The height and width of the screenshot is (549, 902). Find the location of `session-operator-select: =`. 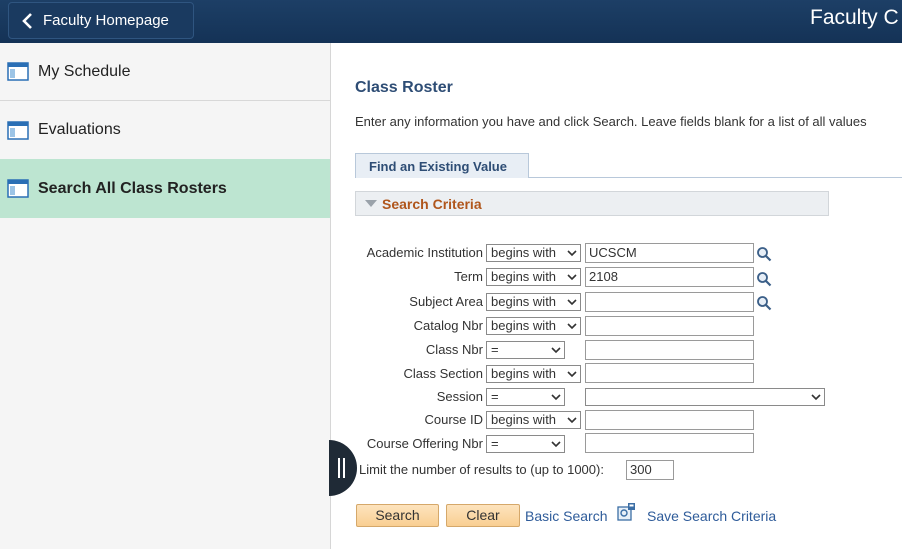

session-operator-select: = is located at coordinates (525, 397).